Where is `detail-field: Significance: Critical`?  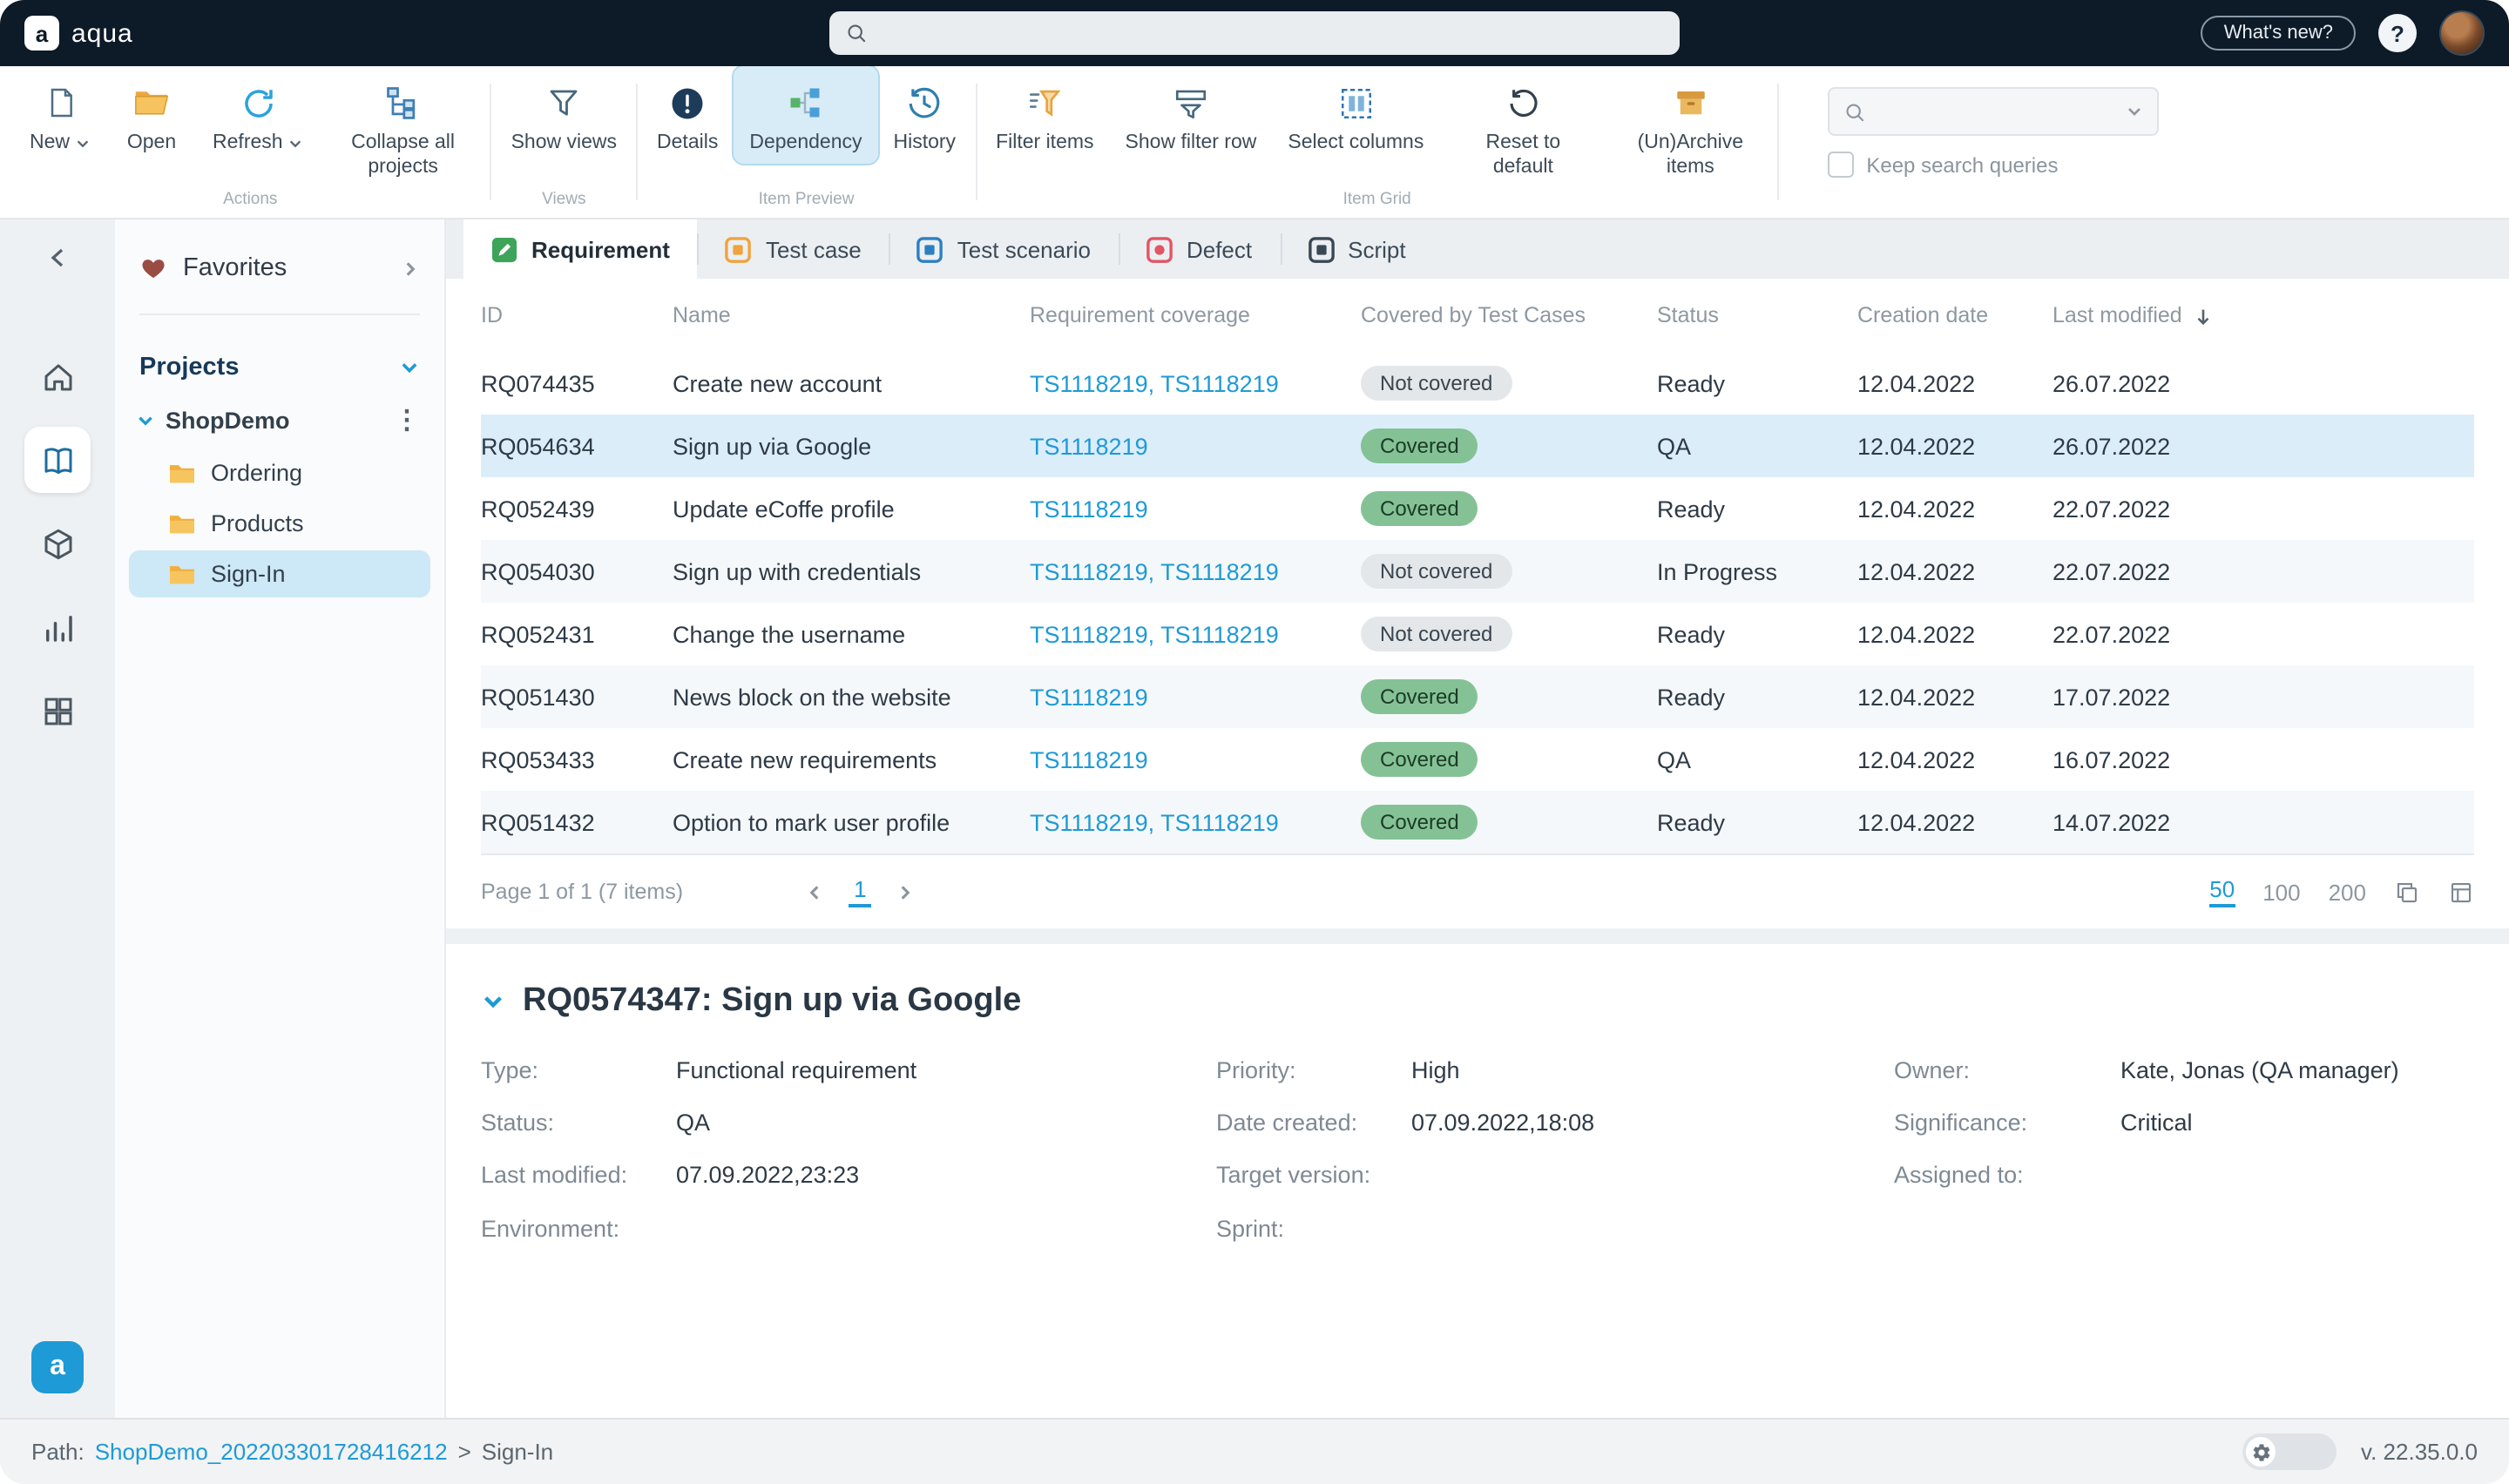
detail-field: Significance: Critical is located at coordinates (2184, 1124).